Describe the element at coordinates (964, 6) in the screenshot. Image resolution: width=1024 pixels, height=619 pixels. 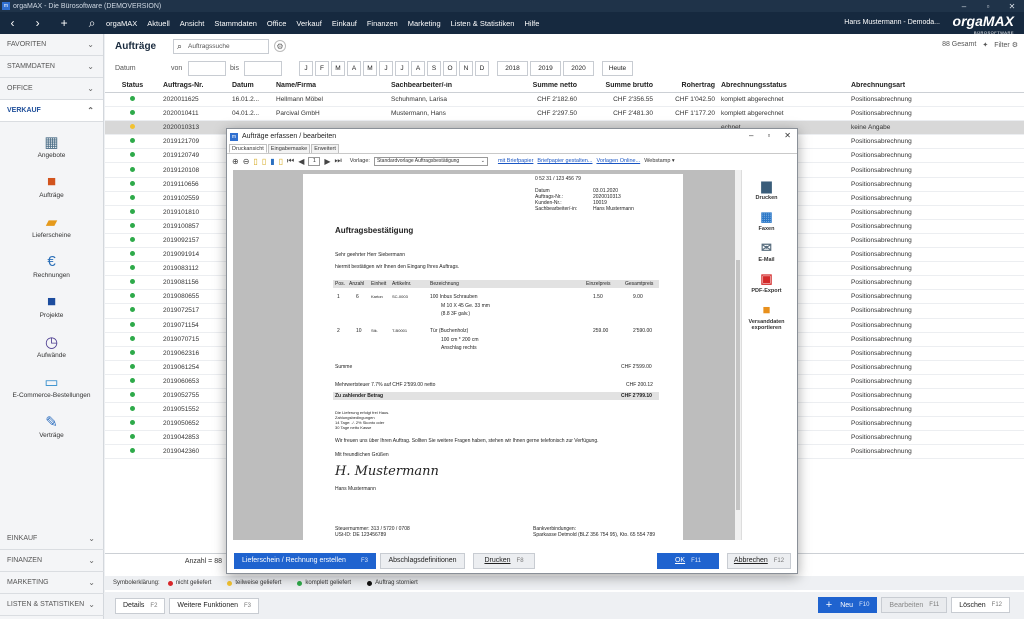
I see `minimize-icon: –` at that location.